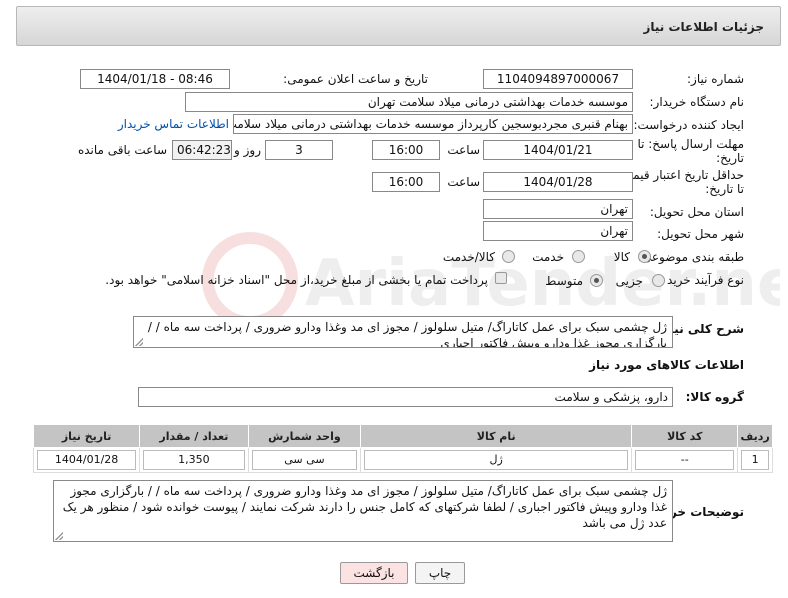 This screenshot has height=598, width=788. I want to click on price-validity-date-field: 1404/01/28, so click(558, 182).